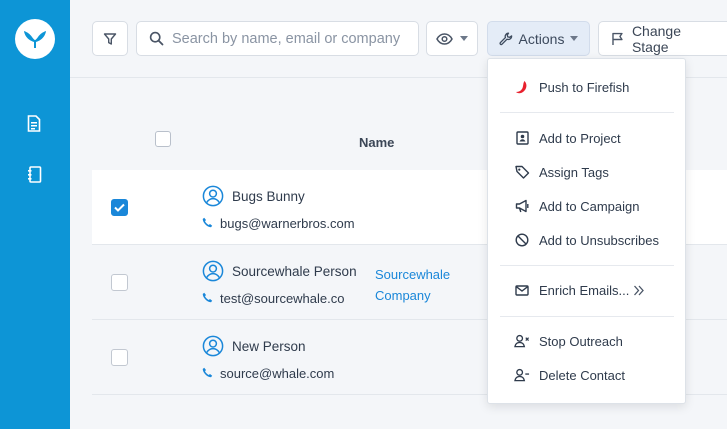 This screenshot has height=429, width=727. I want to click on menu-item-add-to-campaign: Add to Campaign, so click(586, 206).